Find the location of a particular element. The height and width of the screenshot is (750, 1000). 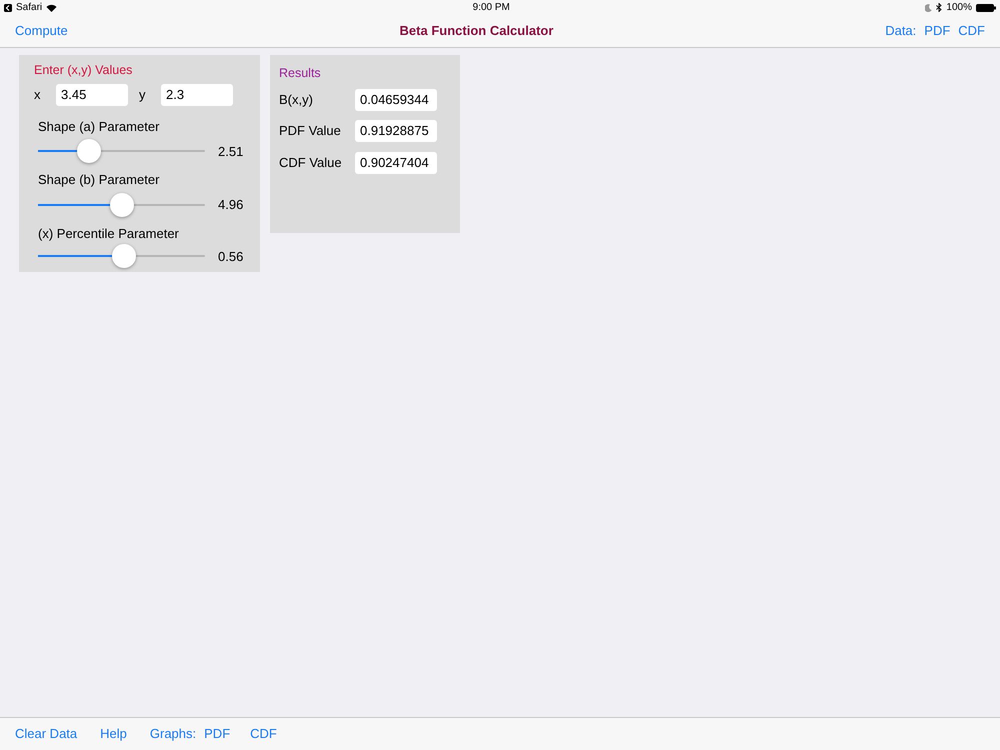

clock-time: 9:00 PM is located at coordinates (491, 8).